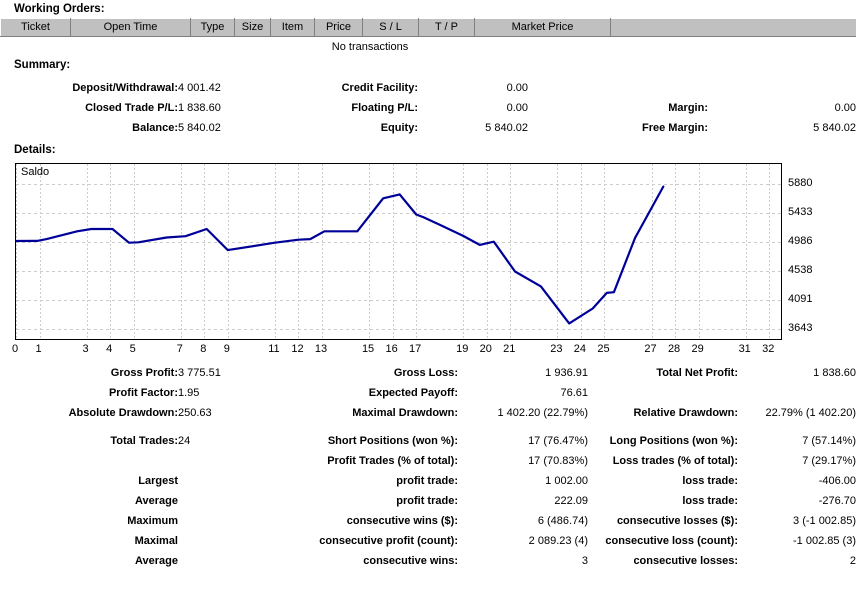 The height and width of the screenshot is (597, 856). What do you see at coordinates (413, 393) in the screenshot?
I see `stats-label-expected-payoff: Expected Payoff:` at bounding box center [413, 393].